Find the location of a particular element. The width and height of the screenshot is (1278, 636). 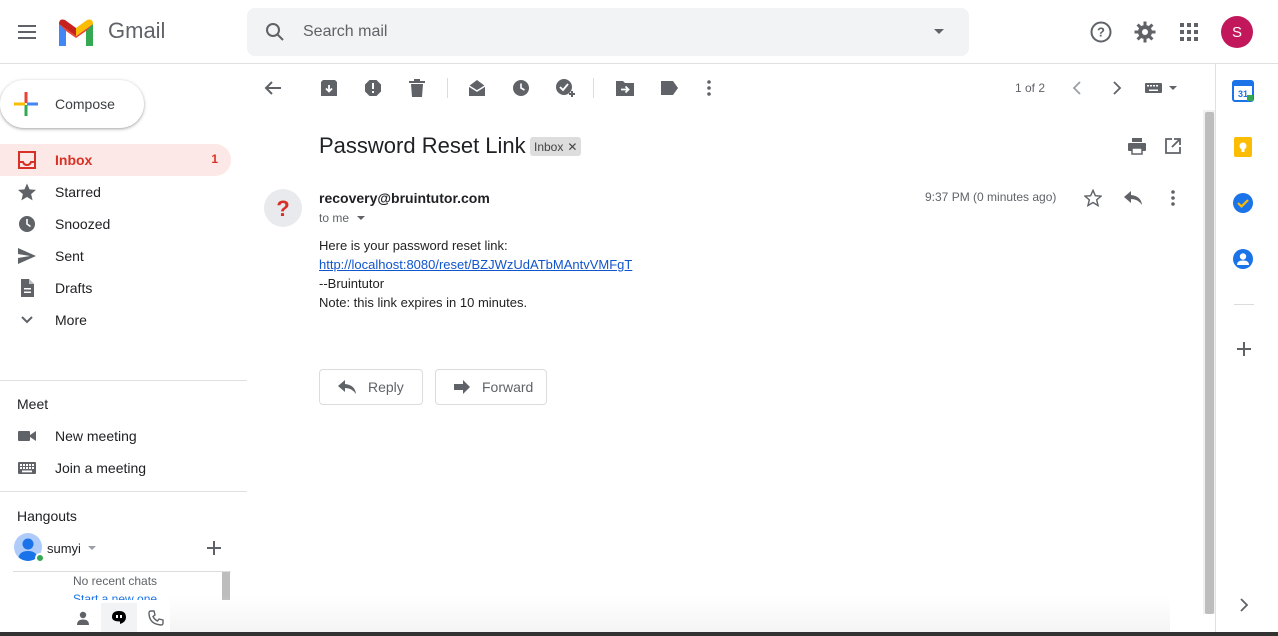

hide-side-panel-chevron-icon is located at coordinates (1244, 605).